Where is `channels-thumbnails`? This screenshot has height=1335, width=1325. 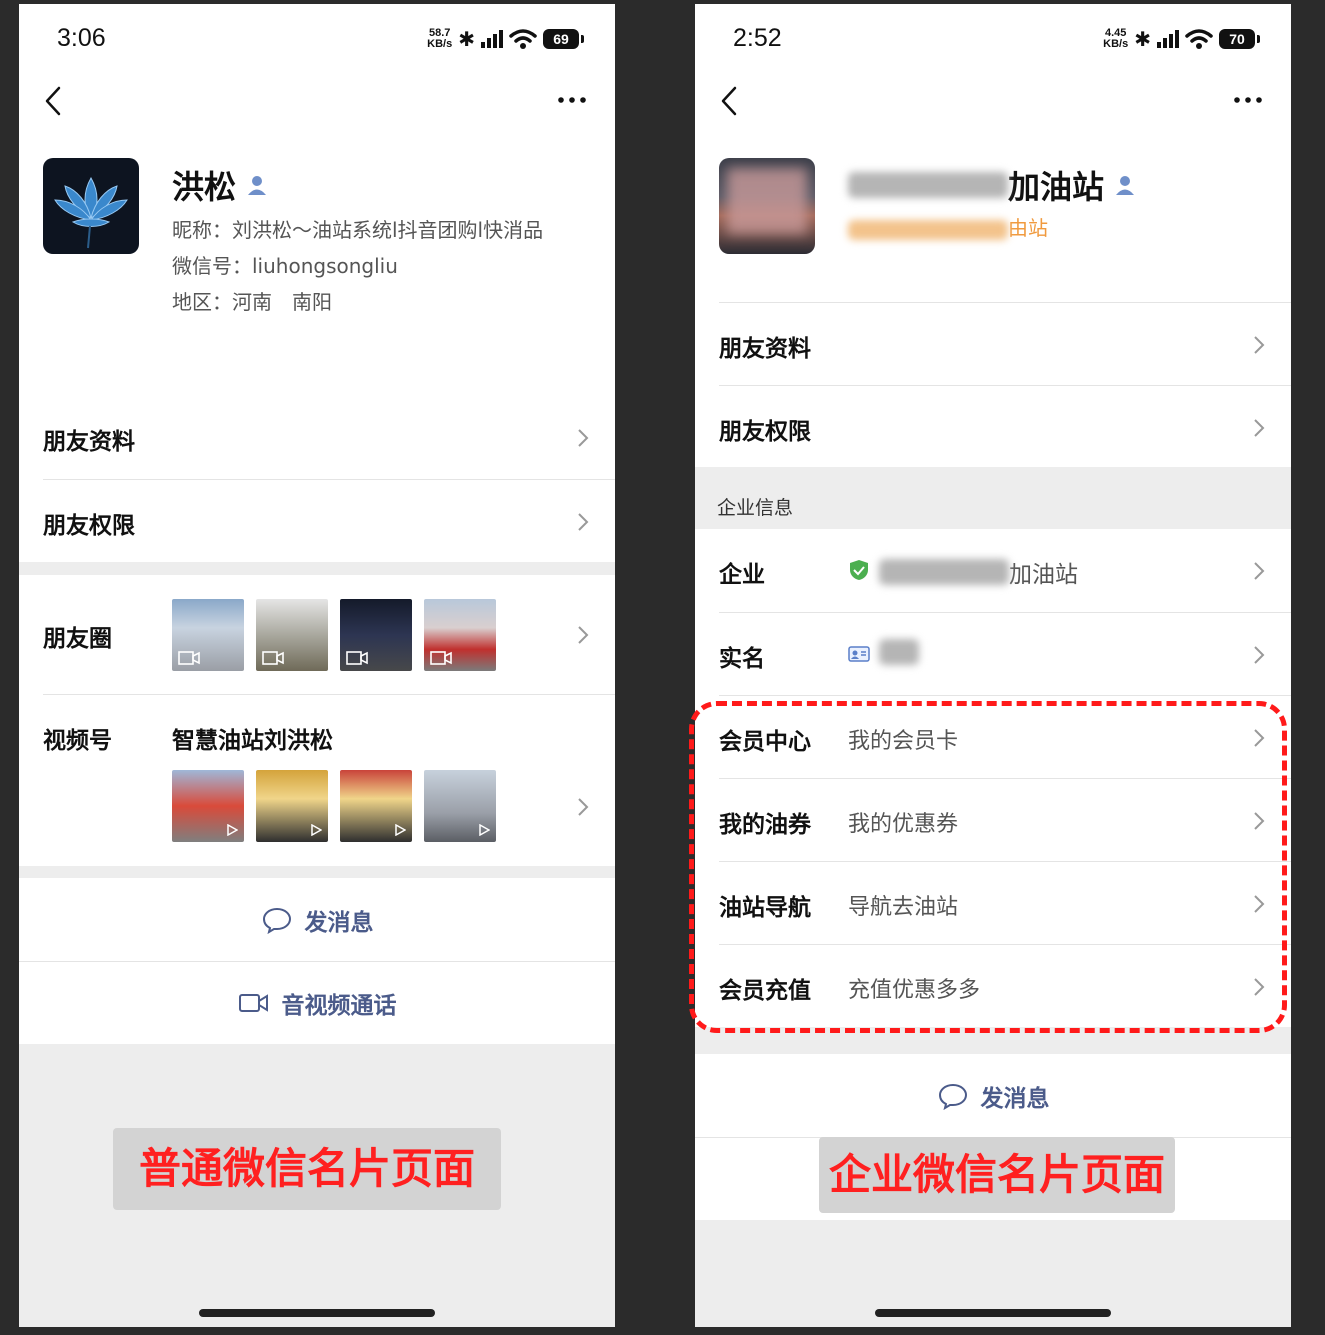
channels-thumbnails is located at coordinates (334, 806).